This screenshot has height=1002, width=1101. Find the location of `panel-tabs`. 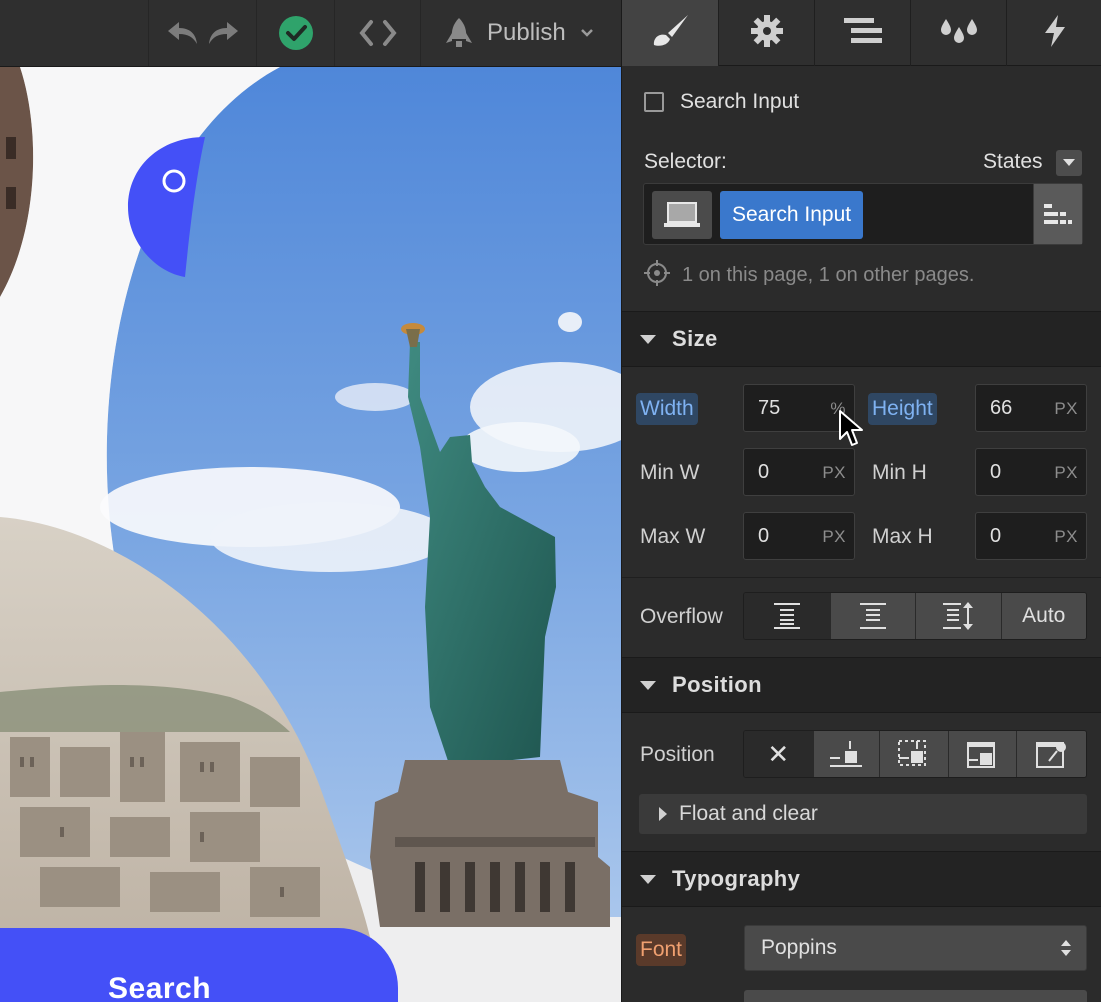

panel-tabs is located at coordinates (861, 33).